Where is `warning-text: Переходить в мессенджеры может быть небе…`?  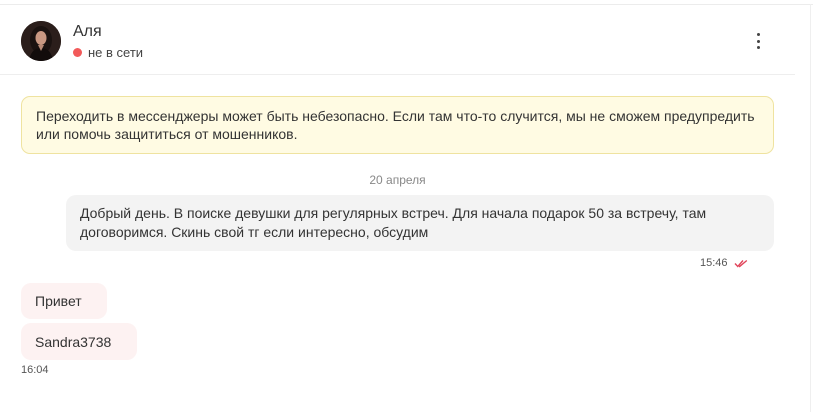 warning-text: Переходить в мессенджеры может быть небе… is located at coordinates (395, 125).